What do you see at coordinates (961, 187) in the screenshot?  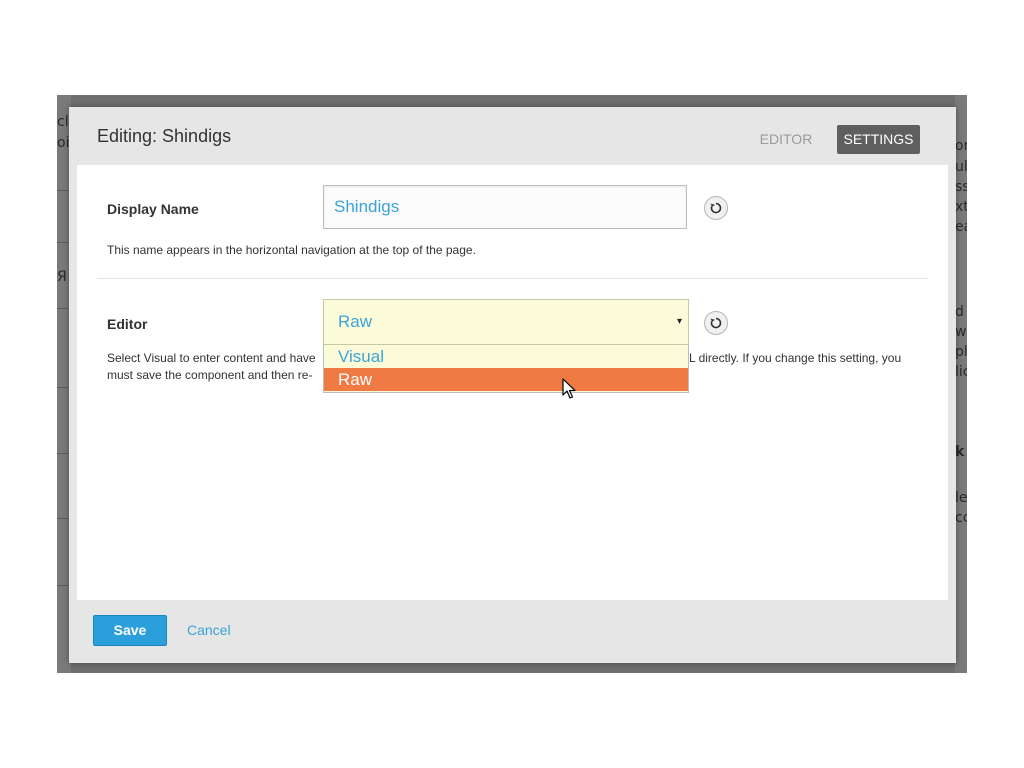 I see `background-text: ss` at bounding box center [961, 187].